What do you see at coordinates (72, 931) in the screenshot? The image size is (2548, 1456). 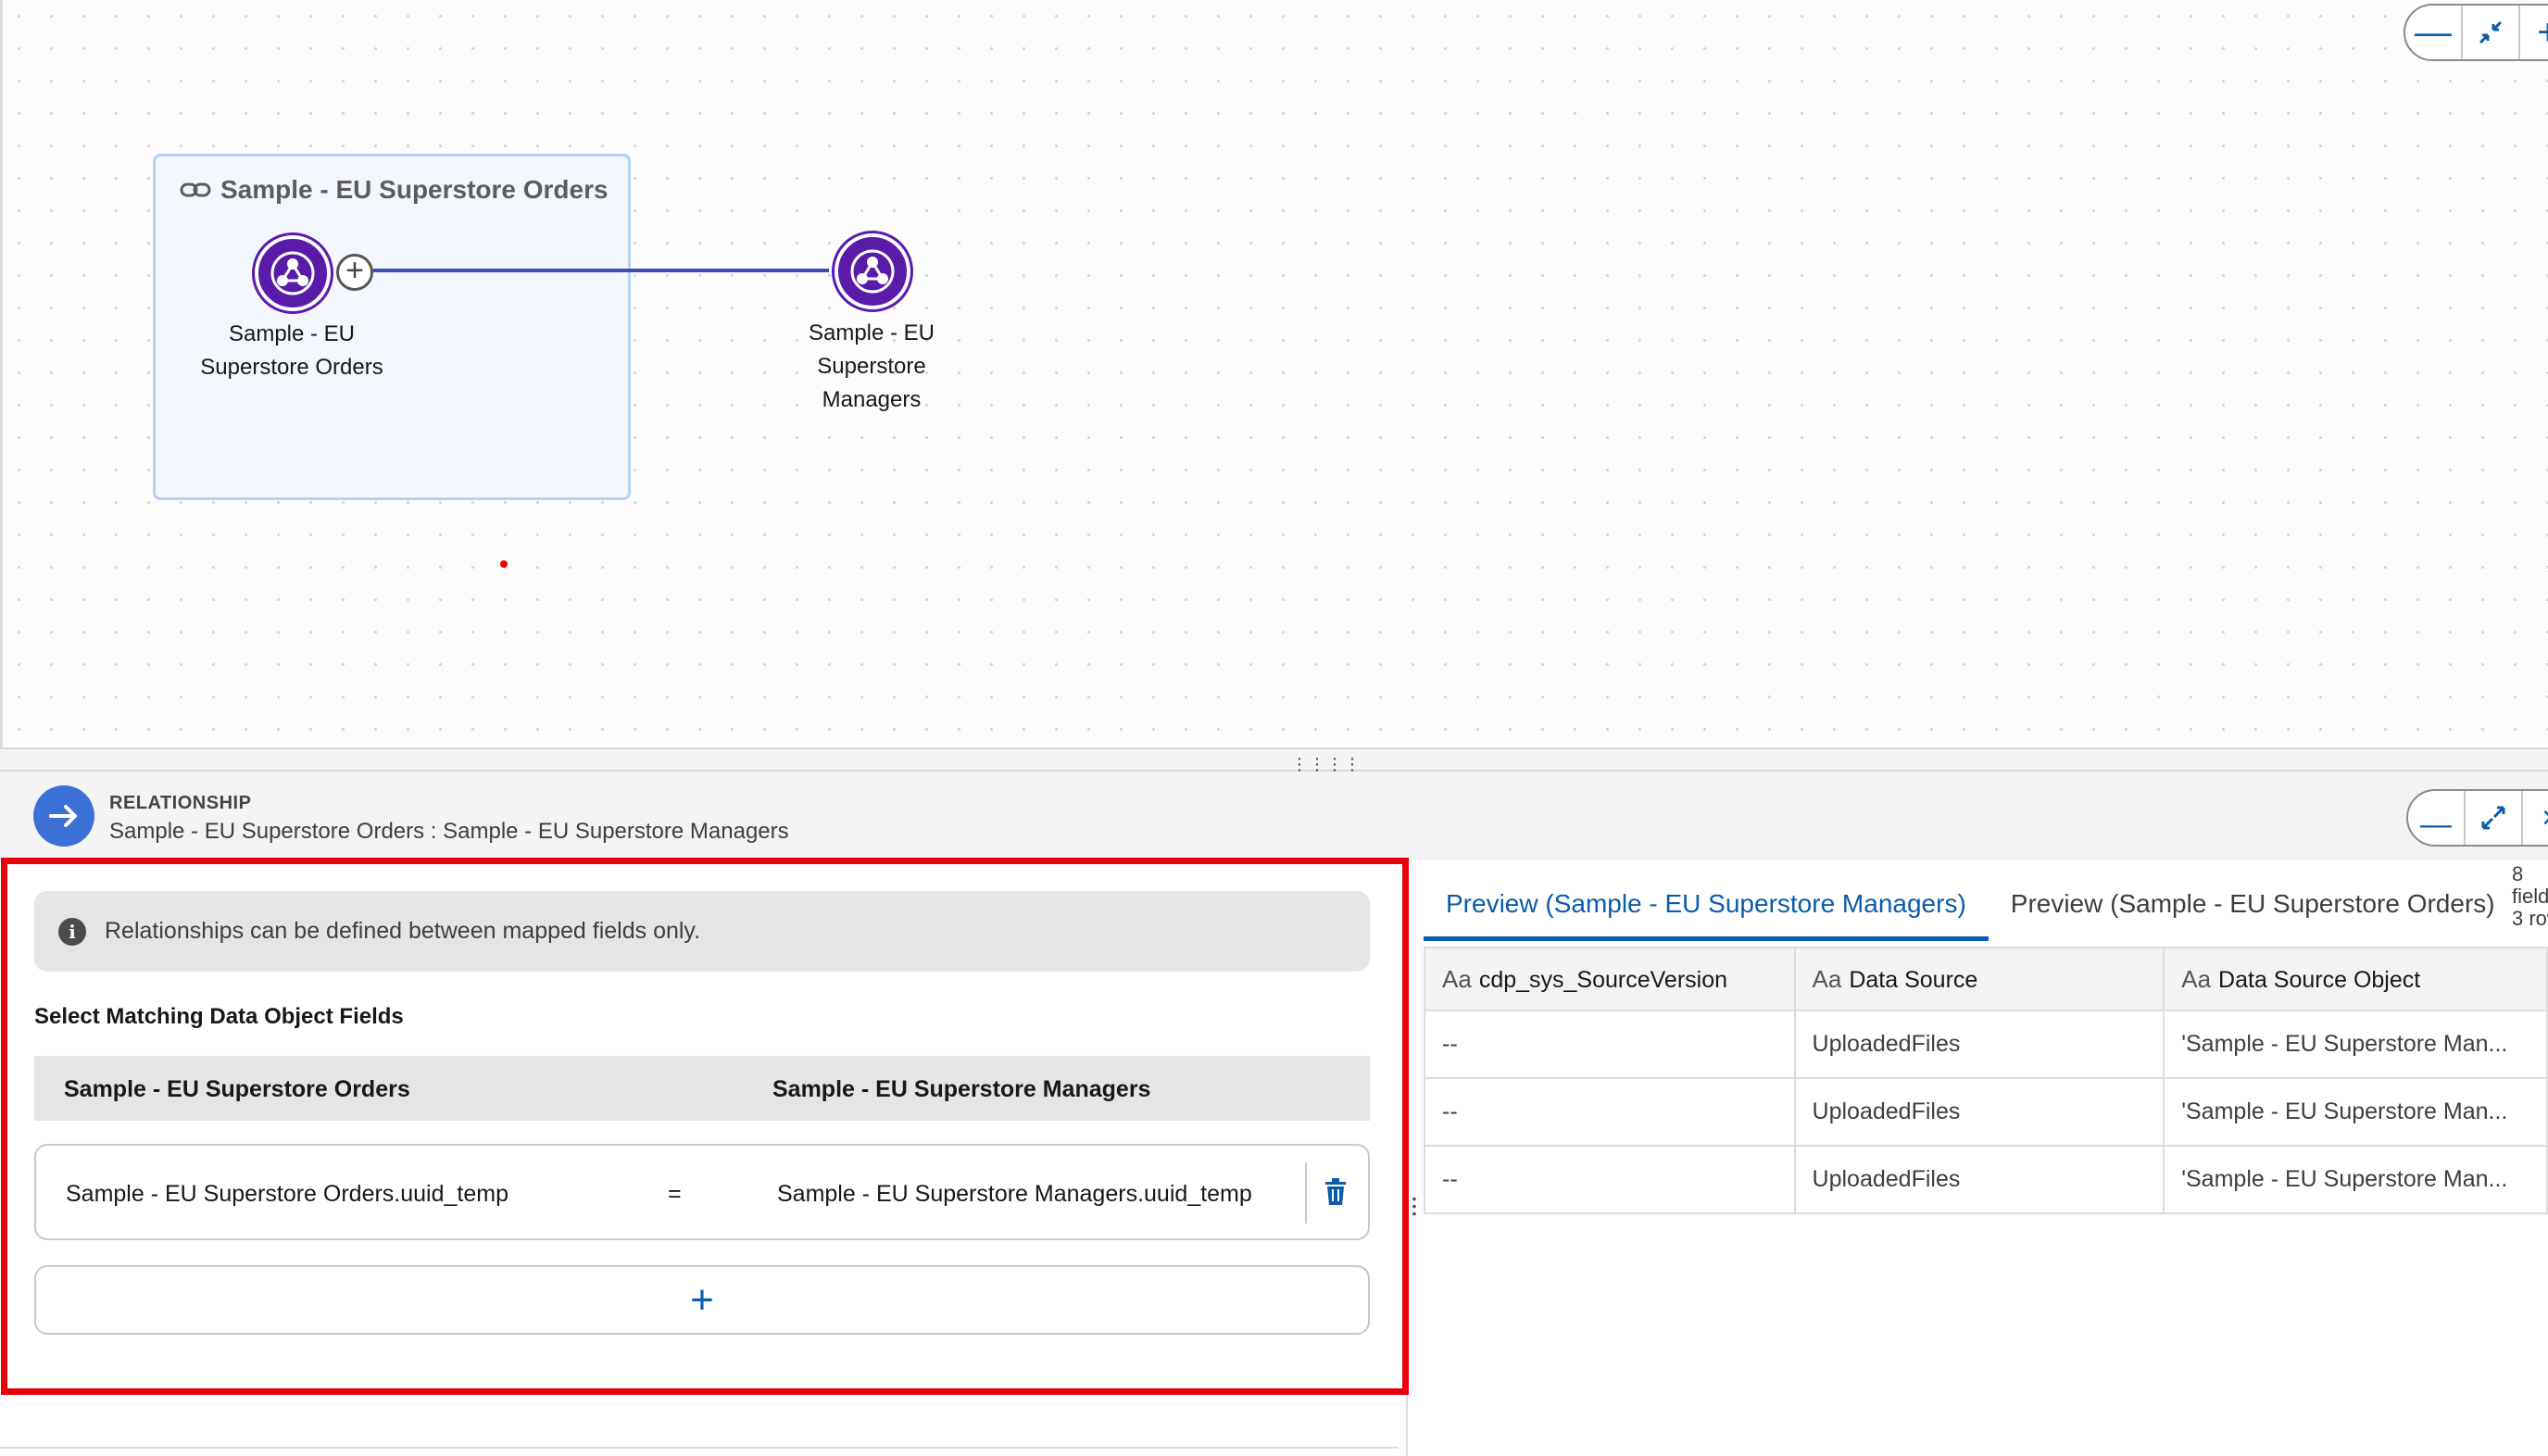 I see `info-icon: i` at bounding box center [72, 931].